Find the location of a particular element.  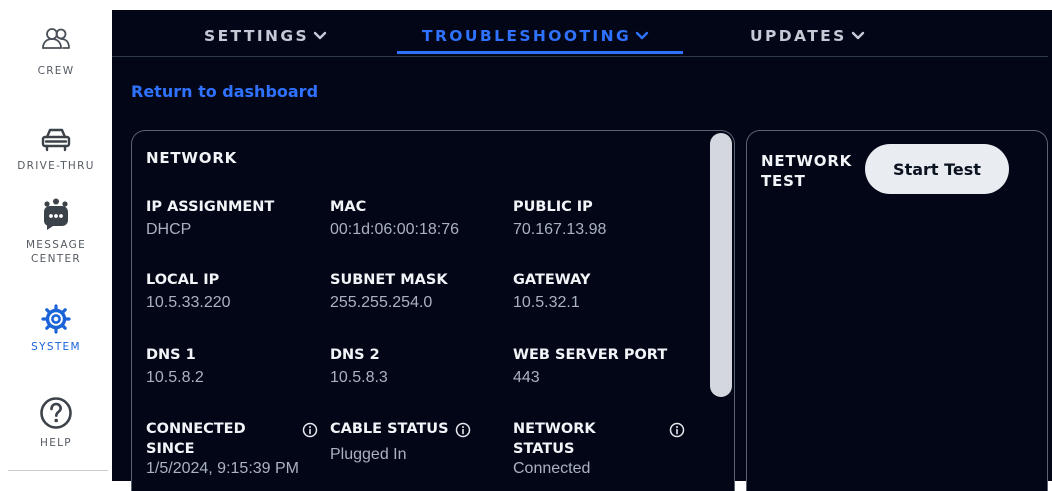

tab-bar: SETTINGS TROUBLESHOOTING UPDATES is located at coordinates (580, 33).